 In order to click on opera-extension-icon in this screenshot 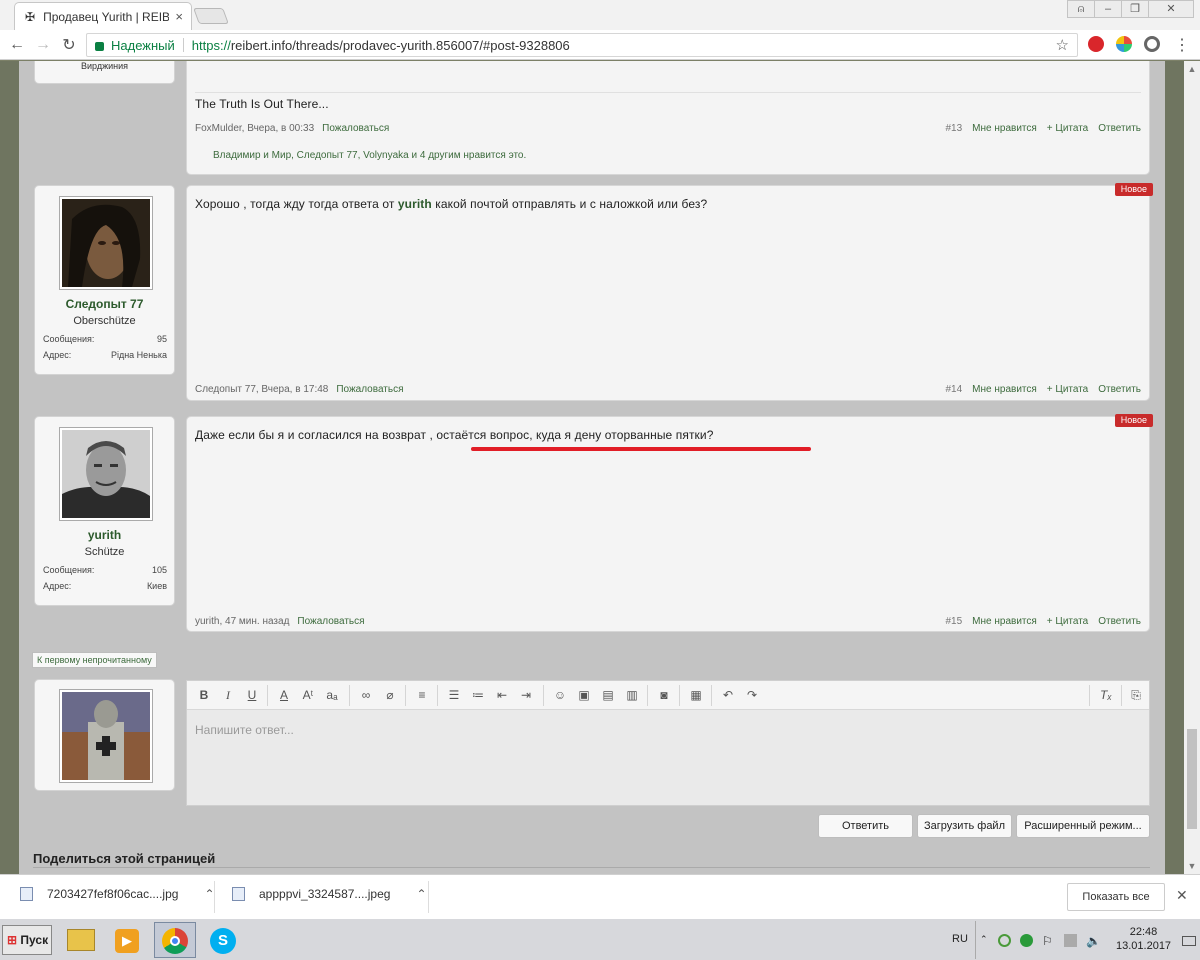, I will do `click(1096, 44)`.